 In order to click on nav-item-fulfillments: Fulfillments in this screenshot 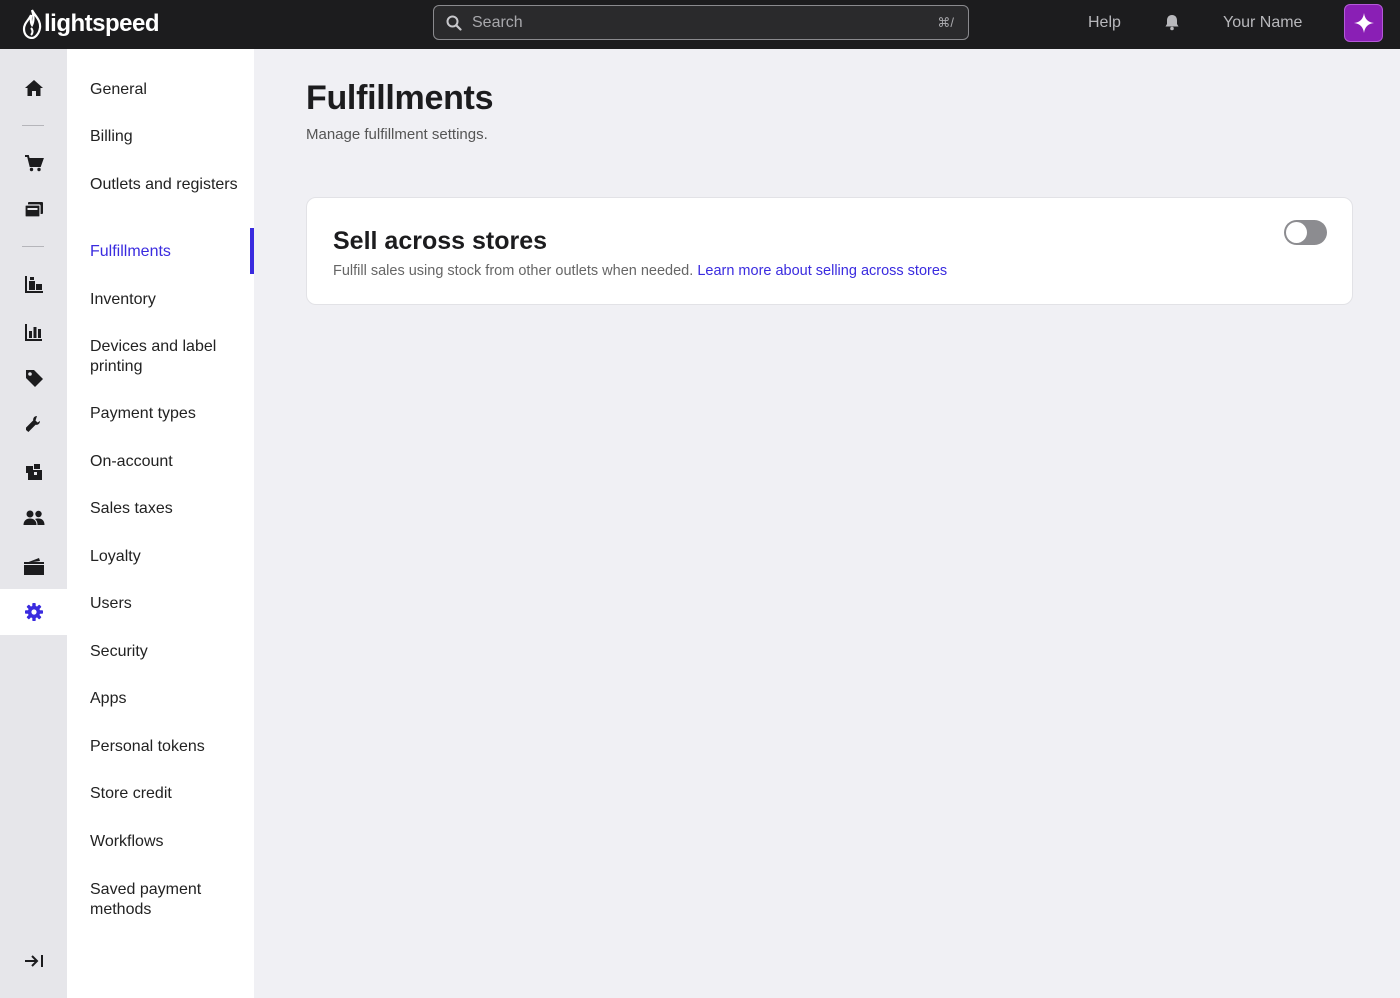, I will do `click(170, 252)`.